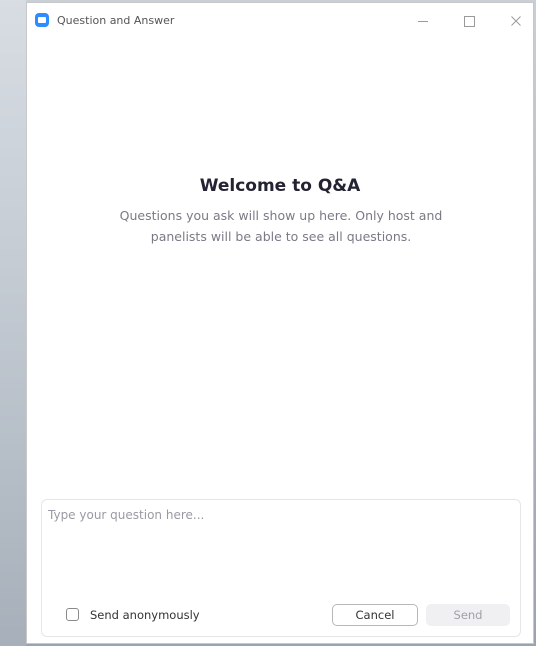  I want to click on maximize-icon, so click(469, 21).